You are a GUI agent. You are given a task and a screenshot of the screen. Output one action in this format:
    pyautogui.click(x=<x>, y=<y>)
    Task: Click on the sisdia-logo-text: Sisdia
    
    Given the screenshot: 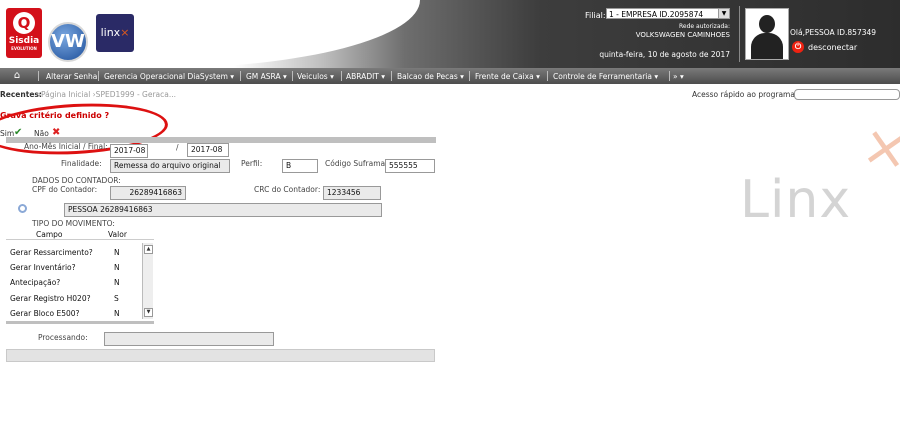 What is the action you would take?
    pyautogui.click(x=24, y=41)
    